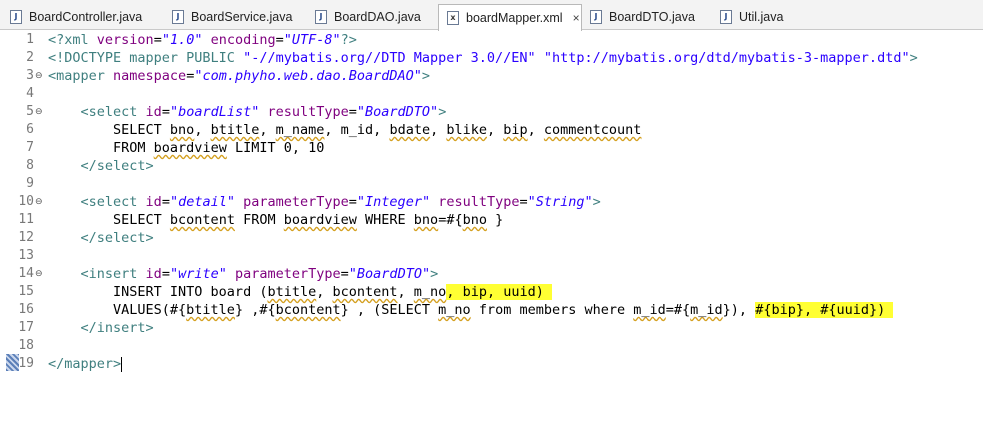 The image size is (983, 422). What do you see at coordinates (85, 364) in the screenshot?
I see `code-text: </mapper>` at bounding box center [85, 364].